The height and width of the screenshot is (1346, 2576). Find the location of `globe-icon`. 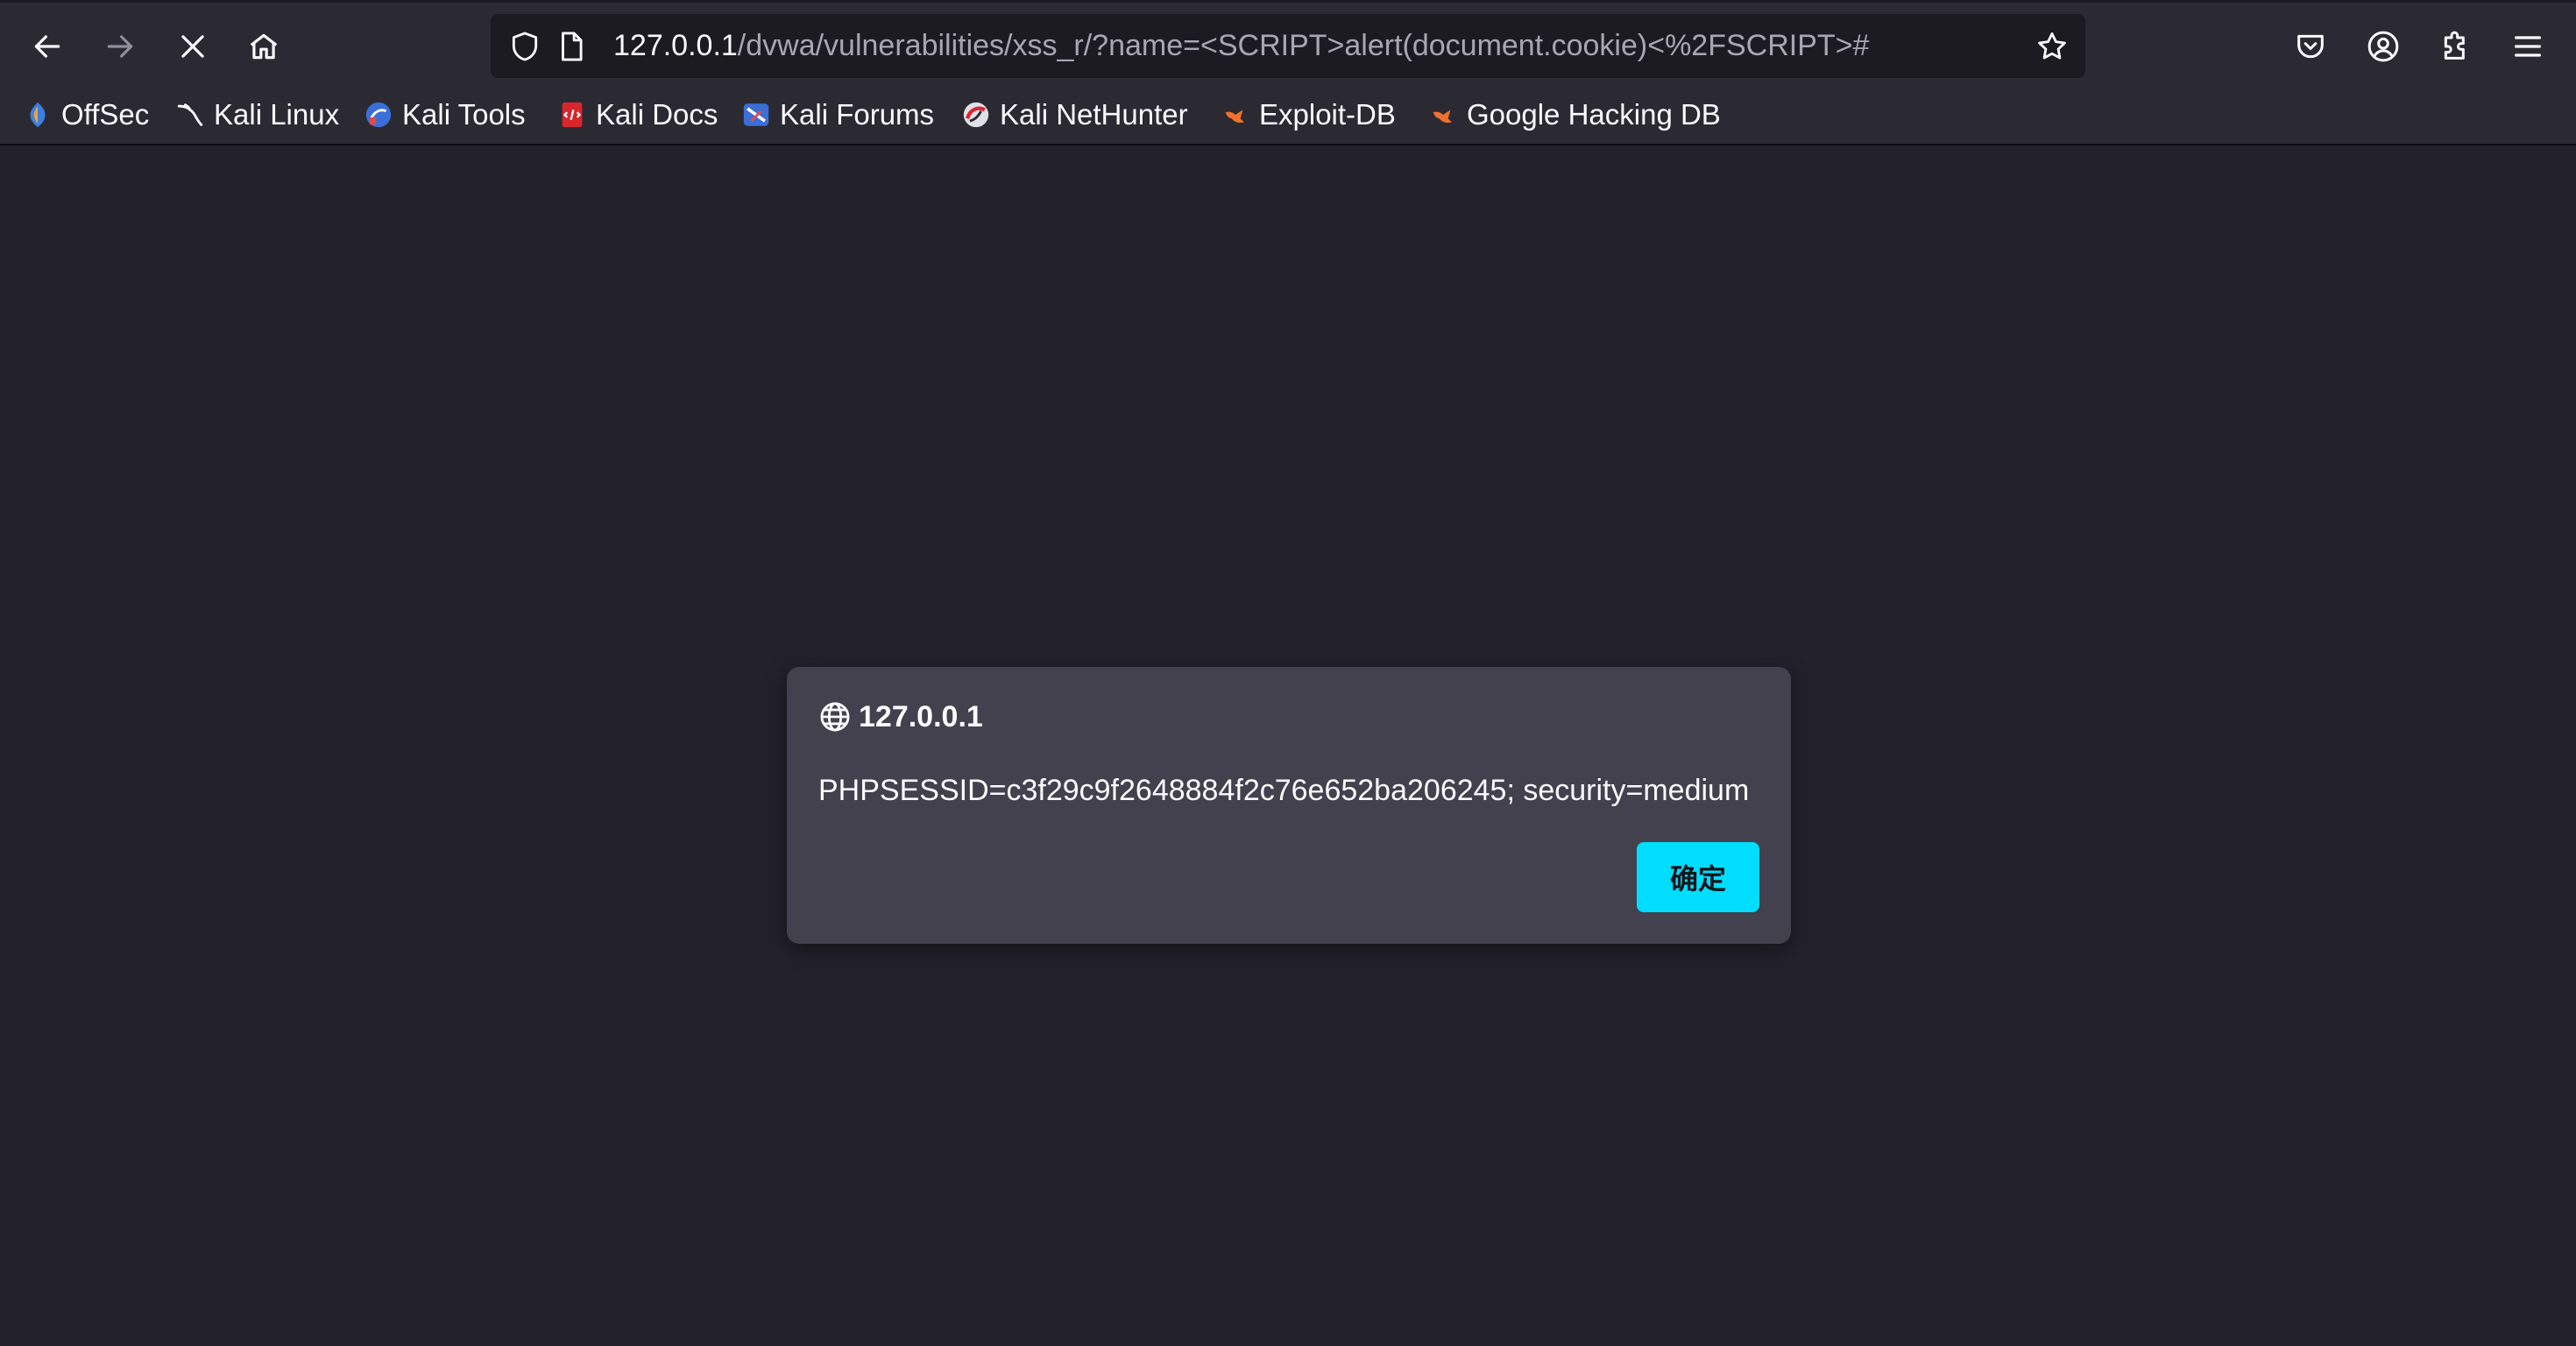

globe-icon is located at coordinates (835, 716).